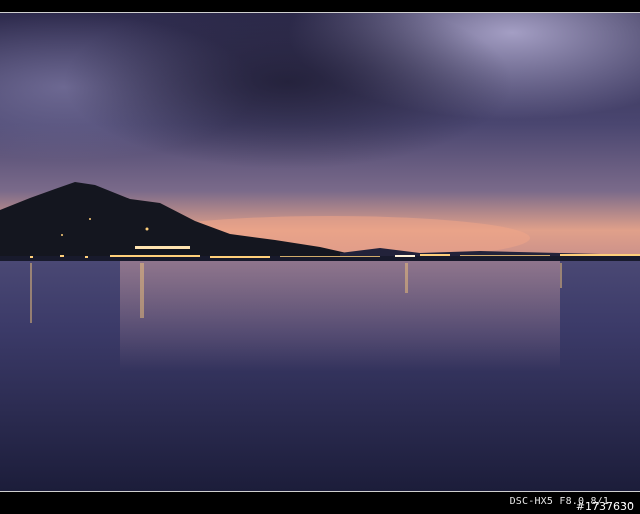 This screenshot has height=514, width=640. I want to click on photo-number: #1737630, so click(604, 506).